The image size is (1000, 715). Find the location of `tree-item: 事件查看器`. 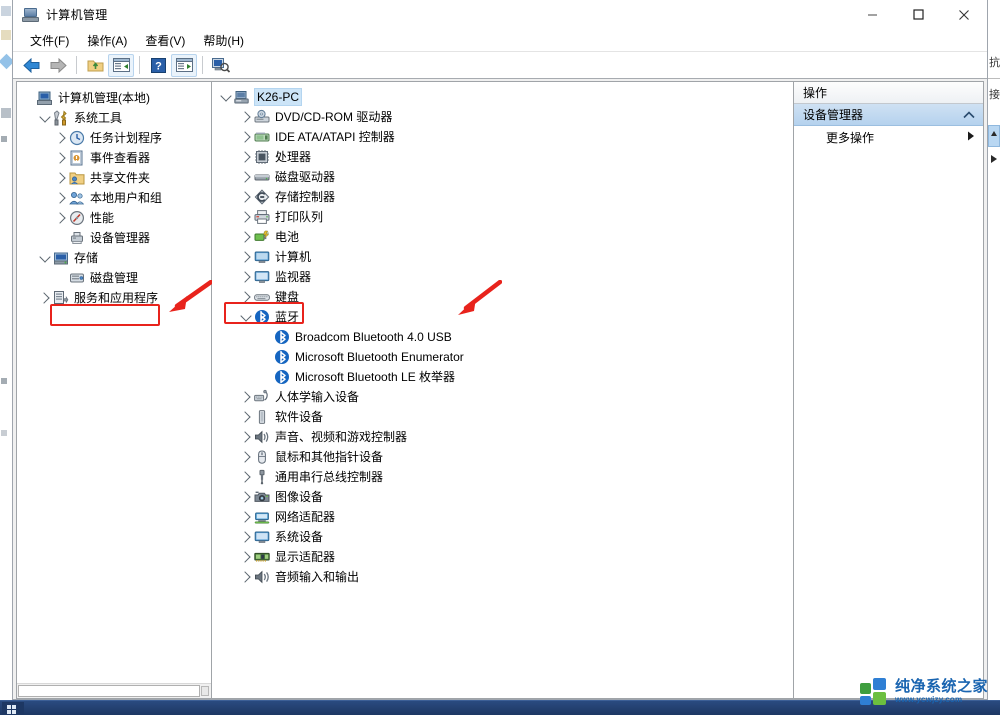

tree-item: 事件查看器 is located at coordinates (114, 158).